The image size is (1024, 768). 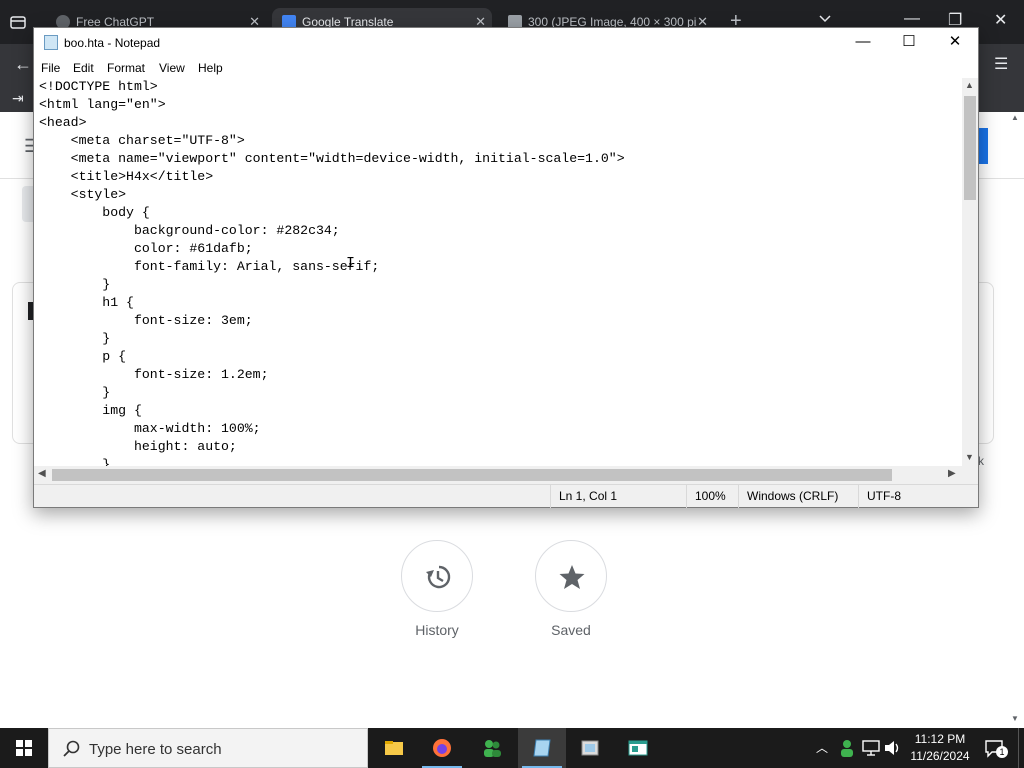 I want to click on notification-count-badge: 1, so click(x=1002, y=752).